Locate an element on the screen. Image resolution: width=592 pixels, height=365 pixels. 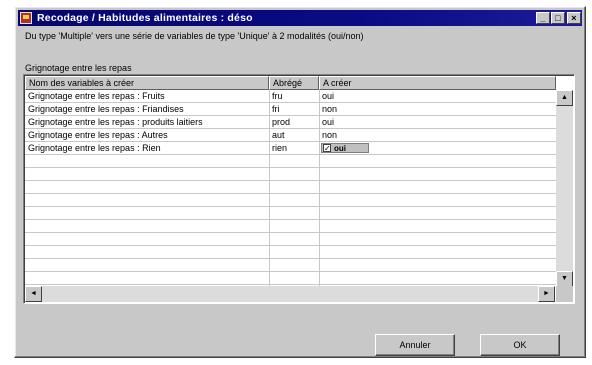
ok-button: OK is located at coordinates (520, 345).